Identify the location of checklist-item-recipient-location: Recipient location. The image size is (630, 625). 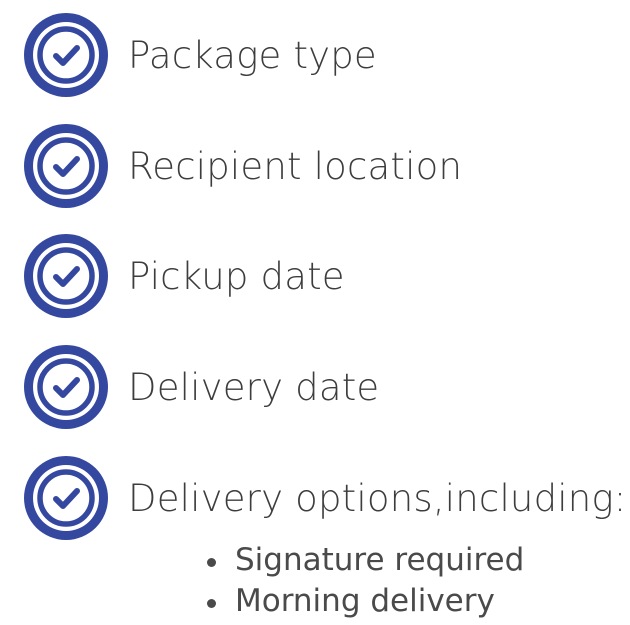
(241, 166).